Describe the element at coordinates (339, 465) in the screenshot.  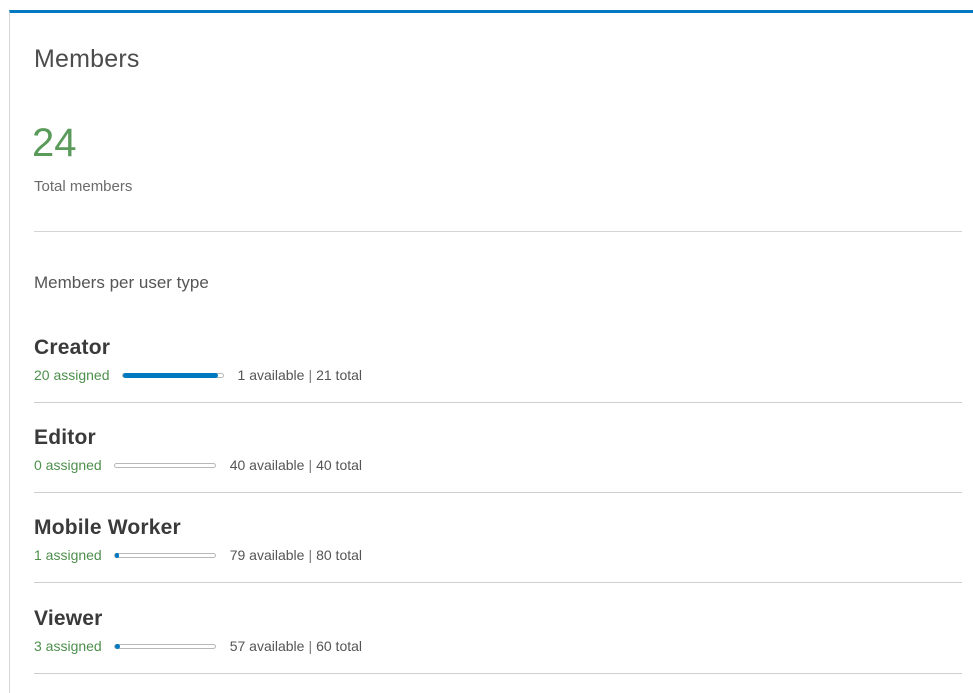
I see `total-count: 40 total` at that location.